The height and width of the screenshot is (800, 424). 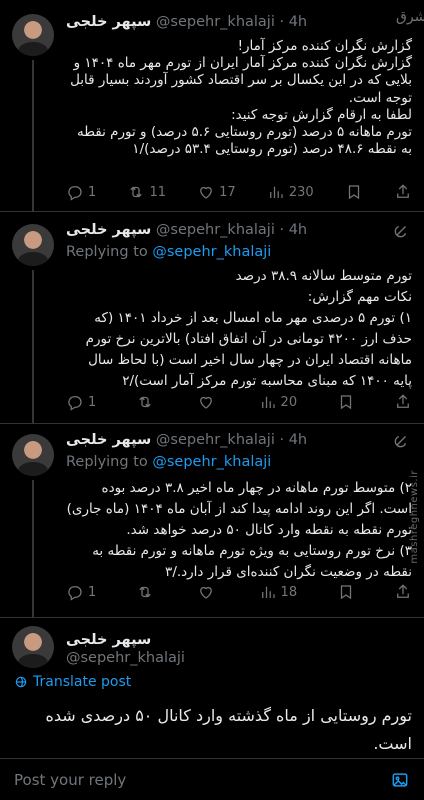 What do you see at coordinates (289, 592) in the screenshot?
I see `views-count: 18` at bounding box center [289, 592].